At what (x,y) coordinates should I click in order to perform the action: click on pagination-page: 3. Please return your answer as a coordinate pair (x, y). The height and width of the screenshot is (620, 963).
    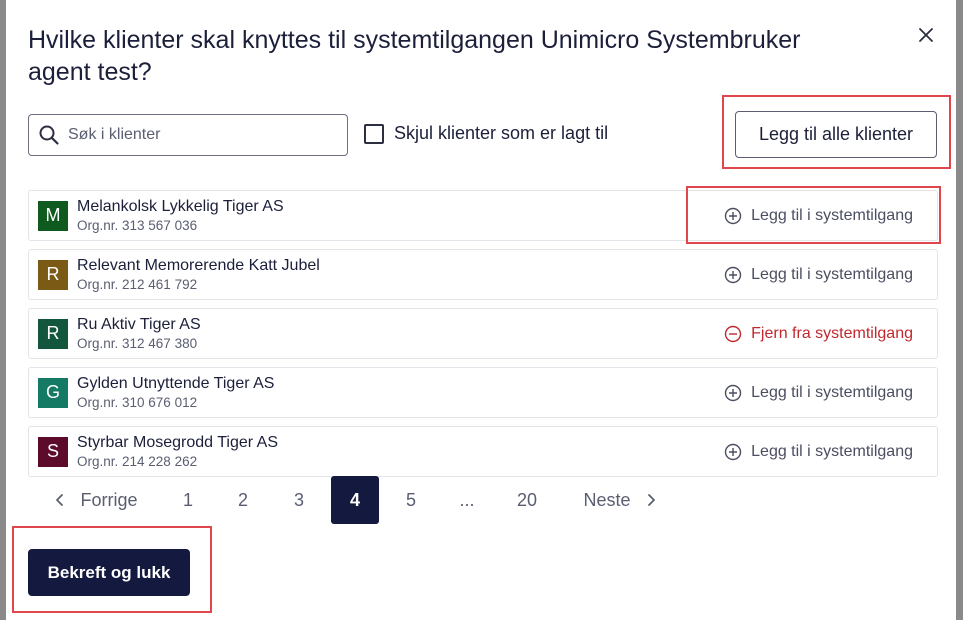
    Looking at the image, I should click on (299, 500).